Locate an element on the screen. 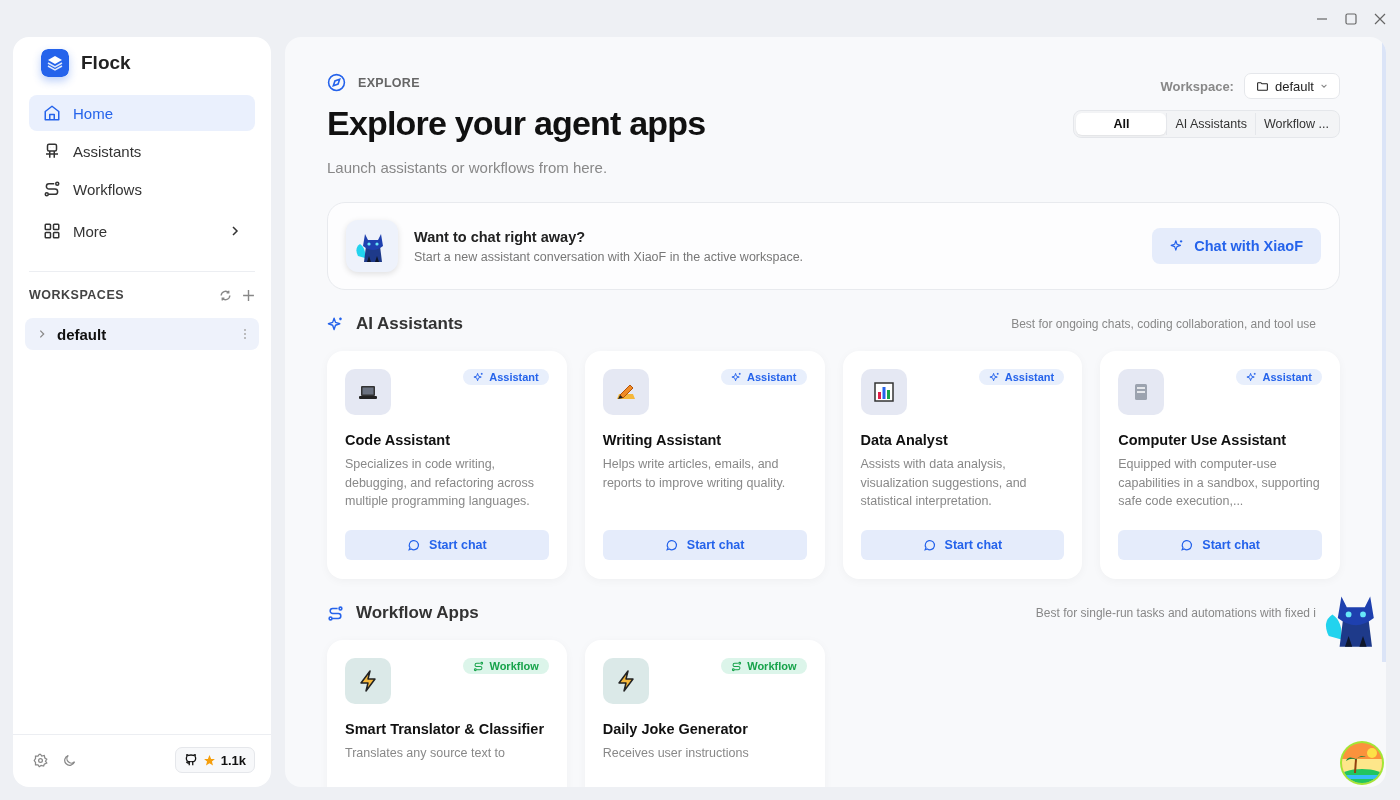 The width and height of the screenshot is (1400, 800). app-description: Specializes in code writing, debugging, and refactoring across multiple programming languages. is located at coordinates (440, 483).